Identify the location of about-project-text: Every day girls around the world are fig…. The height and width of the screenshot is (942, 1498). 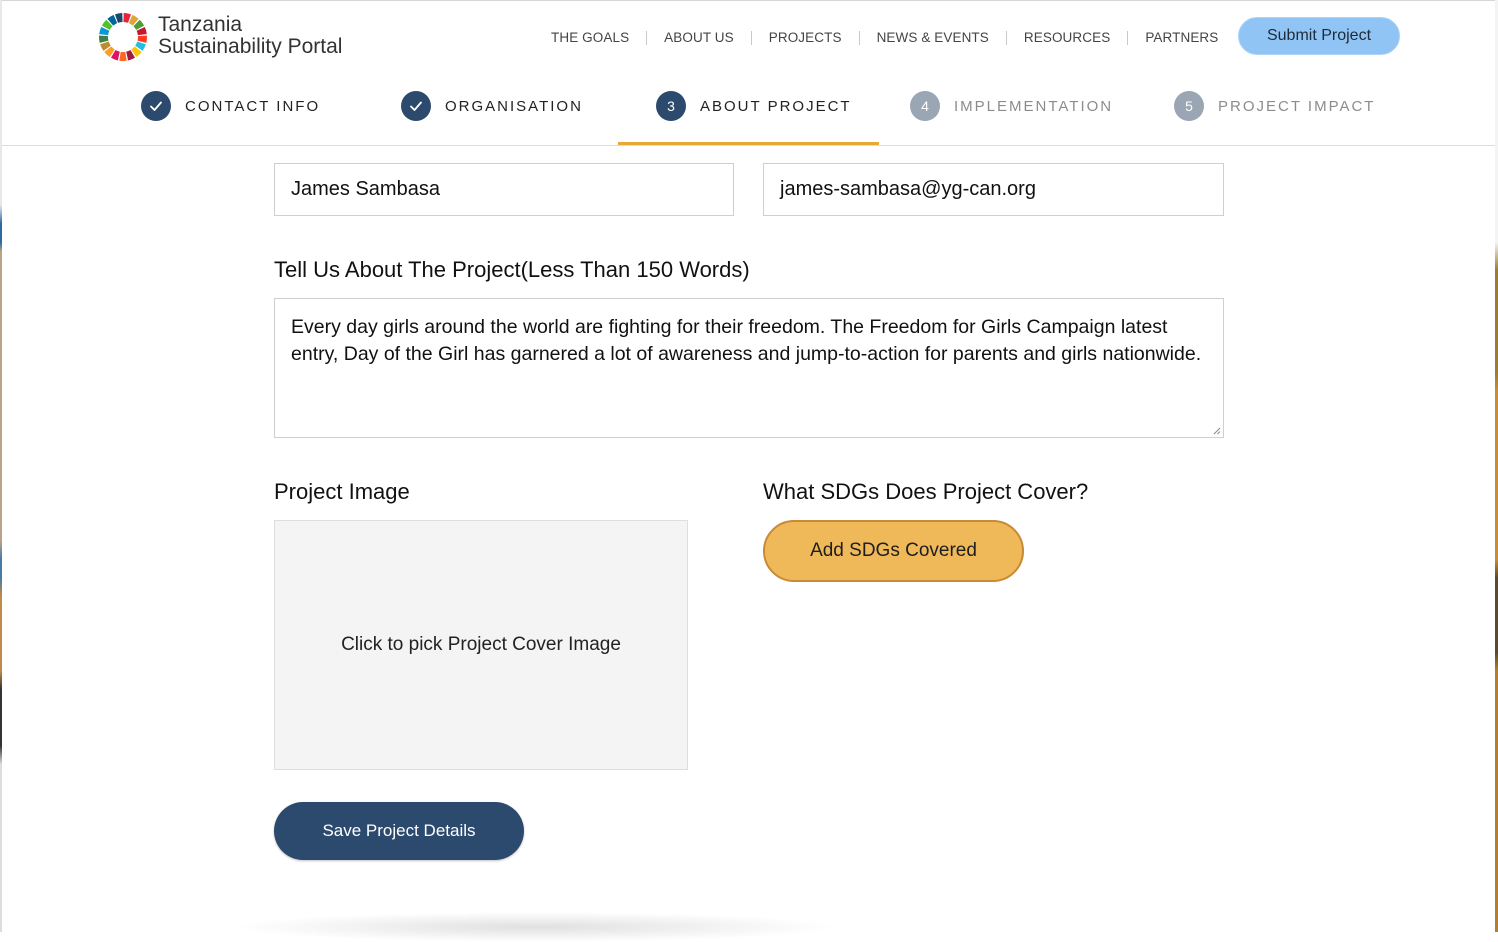
(746, 340).